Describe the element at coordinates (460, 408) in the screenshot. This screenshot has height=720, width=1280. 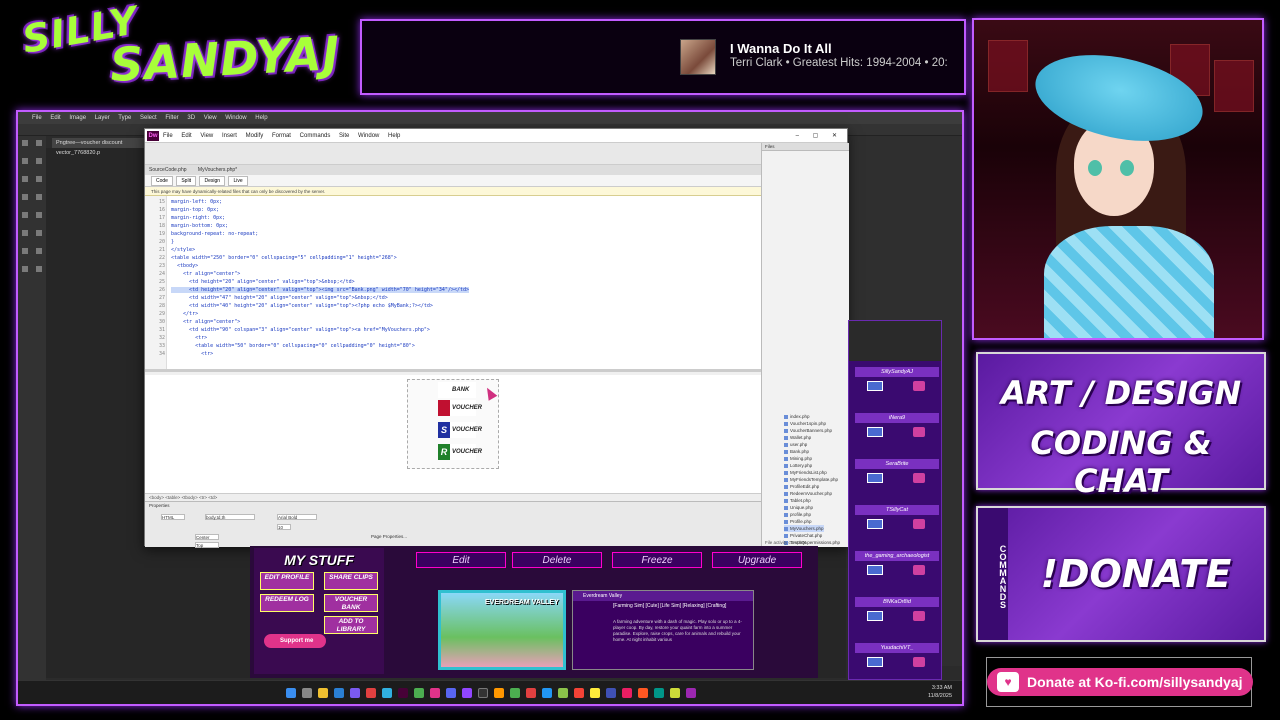
I see `voucher-item: VOUCHER` at that location.